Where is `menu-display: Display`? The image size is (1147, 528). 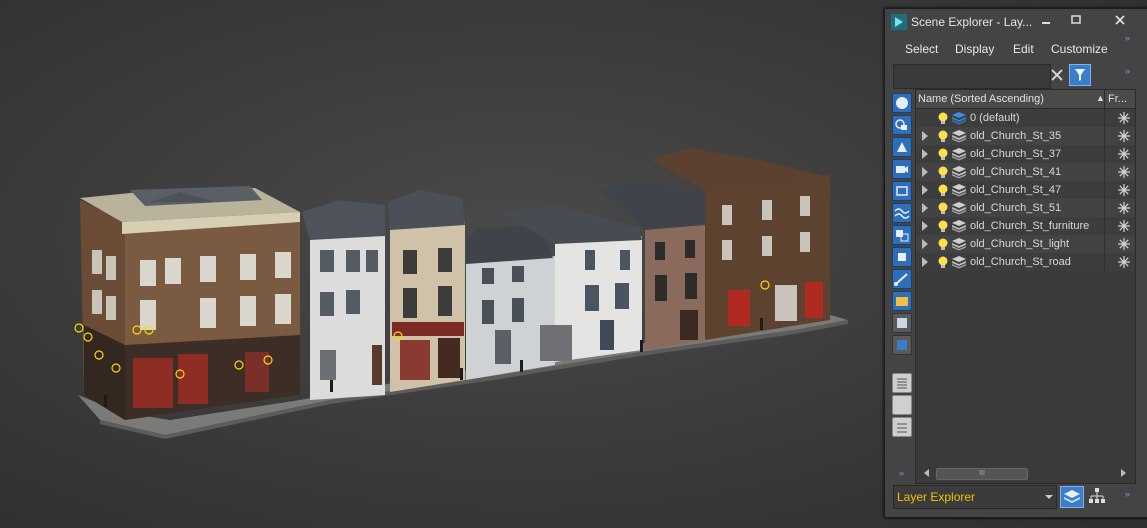
menu-display: Display is located at coordinates (974, 49).